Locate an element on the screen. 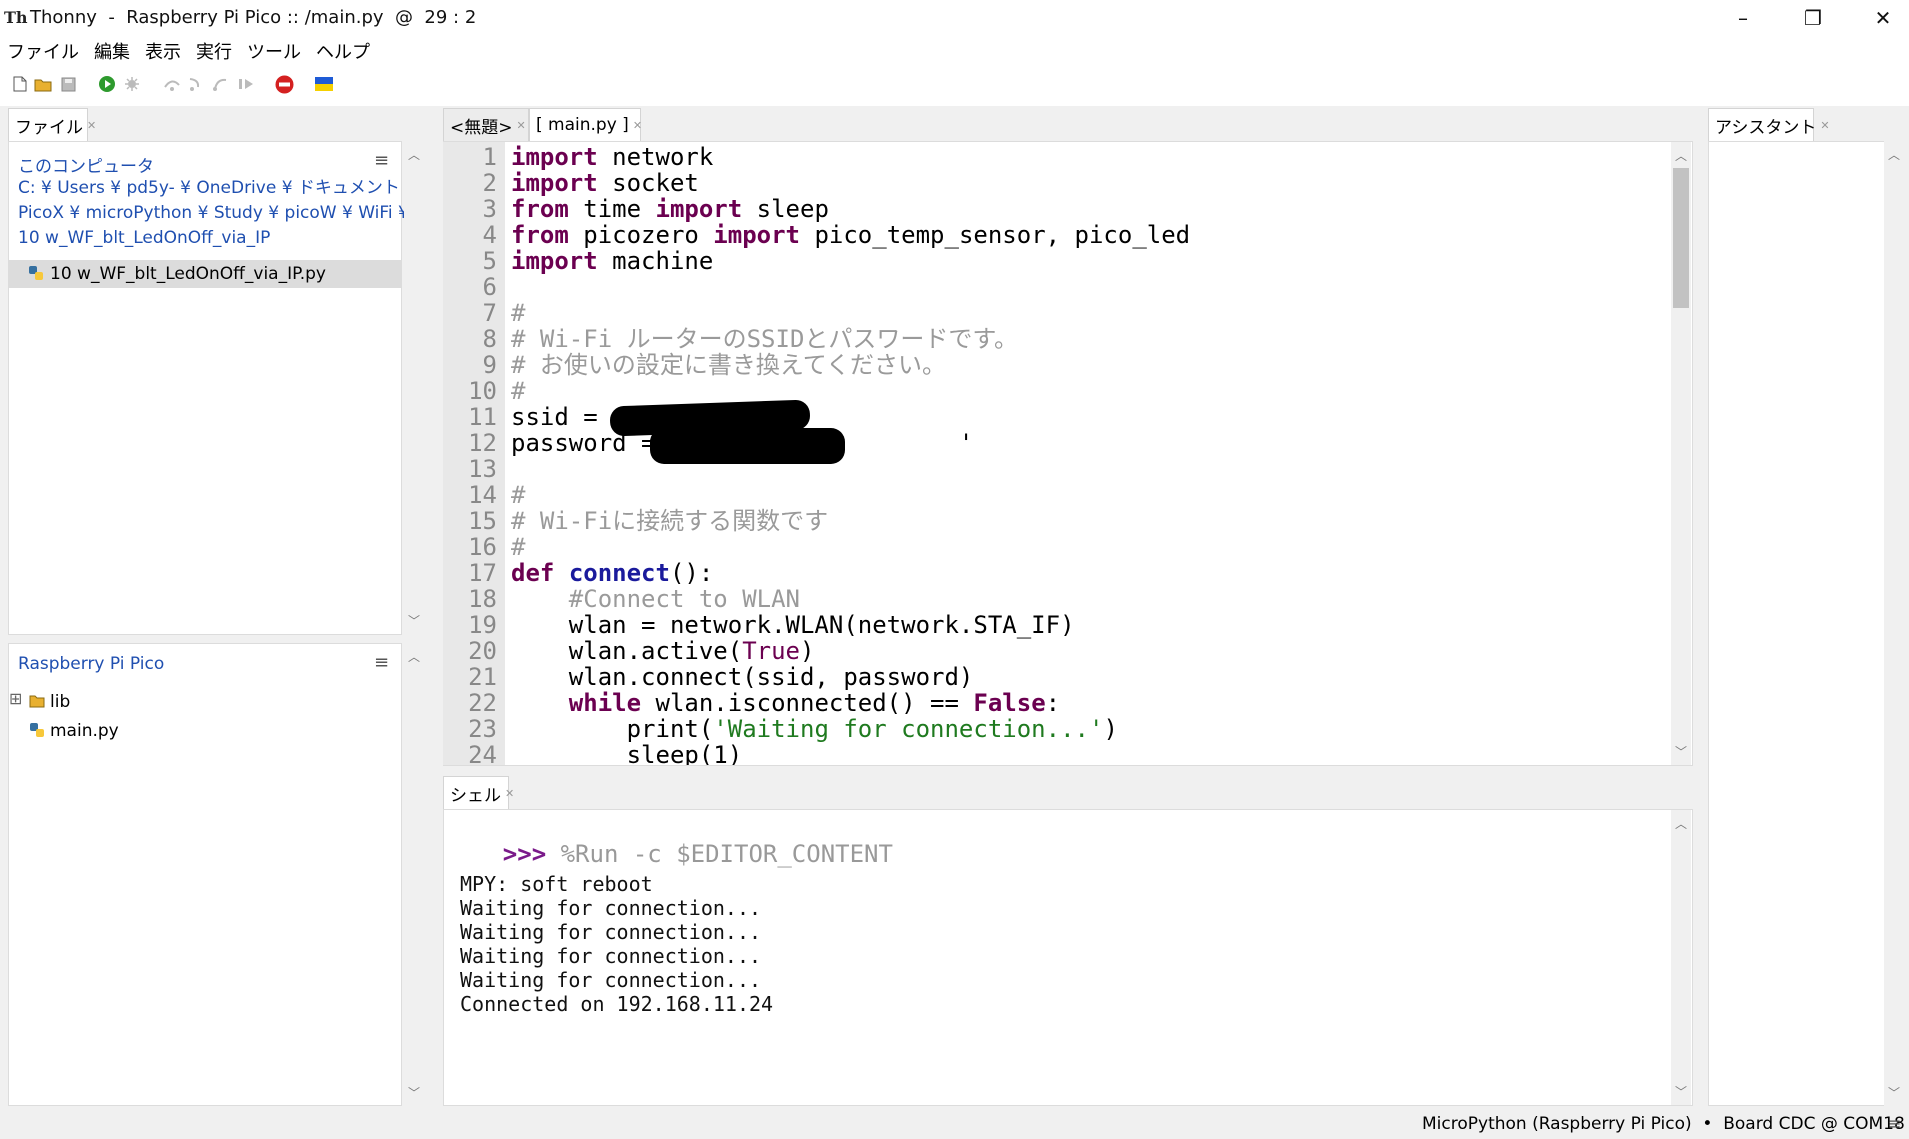  menu-tools: ツール is located at coordinates (274, 51).